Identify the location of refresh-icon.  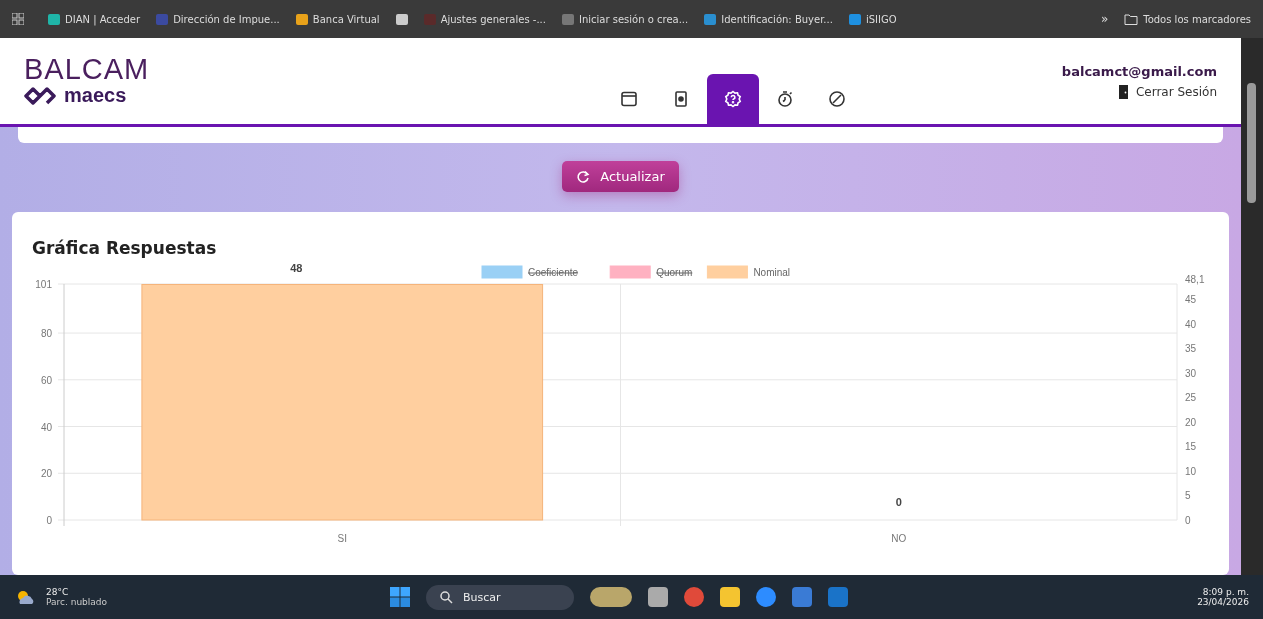
(583, 176).